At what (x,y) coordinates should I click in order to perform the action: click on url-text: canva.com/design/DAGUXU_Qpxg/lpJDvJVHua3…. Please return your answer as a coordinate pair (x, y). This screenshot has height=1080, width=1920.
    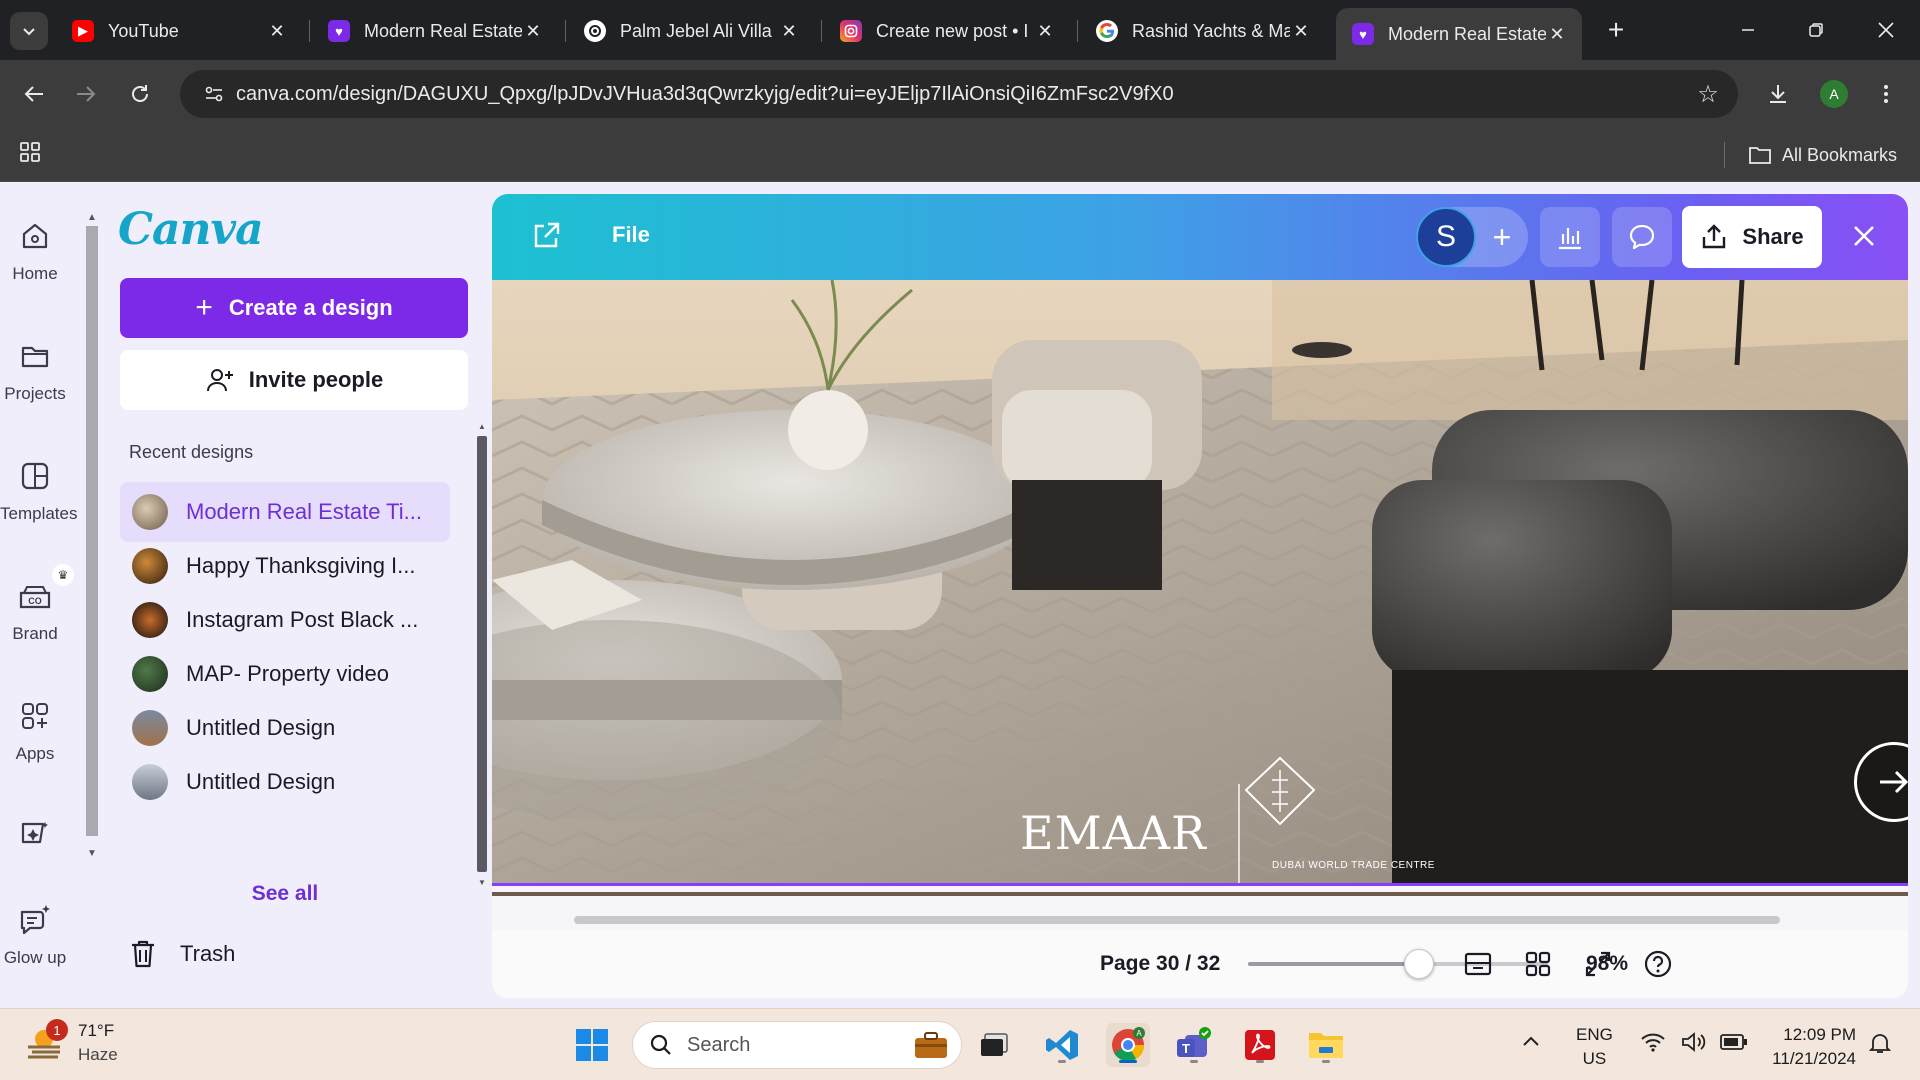
    Looking at the image, I should click on (961, 94).